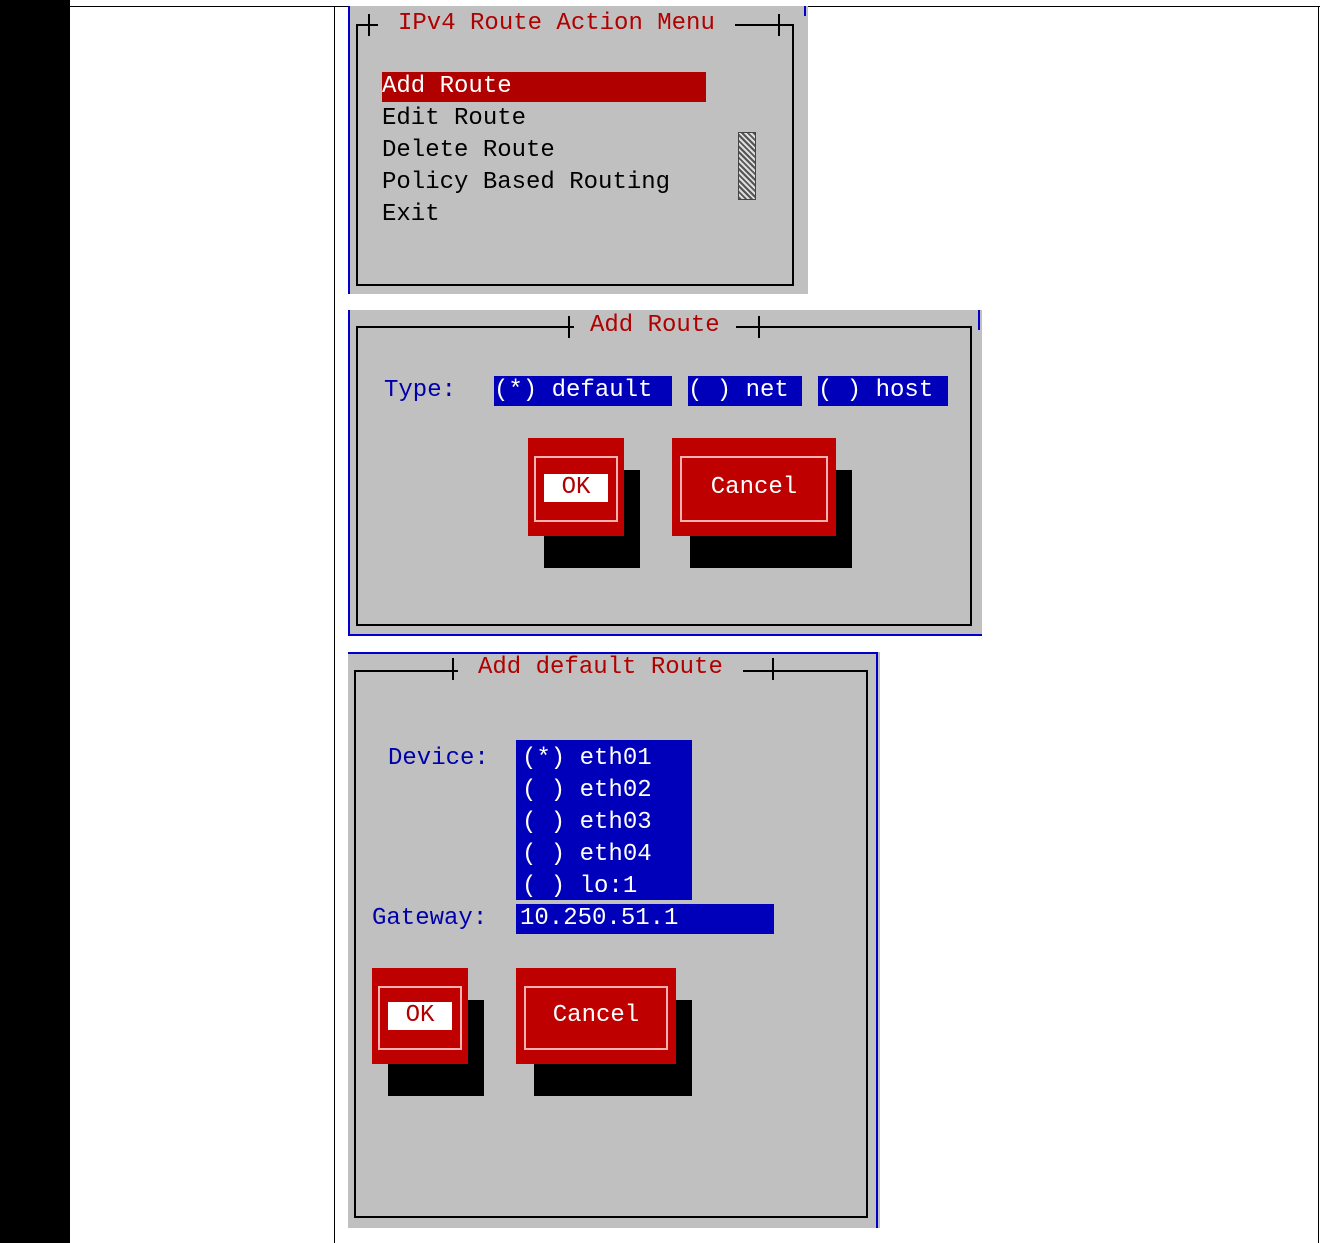  I want to click on type-option-host: ( ) host, so click(883, 391).